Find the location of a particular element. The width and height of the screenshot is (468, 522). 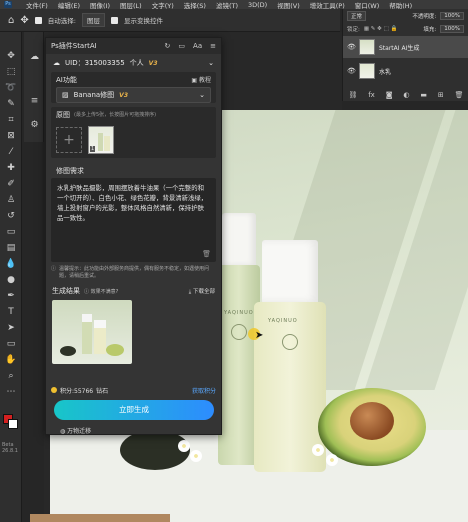

lock-icons: ▦ ✎ ✥ ⬚ 🔒 is located at coordinates (380, 29).